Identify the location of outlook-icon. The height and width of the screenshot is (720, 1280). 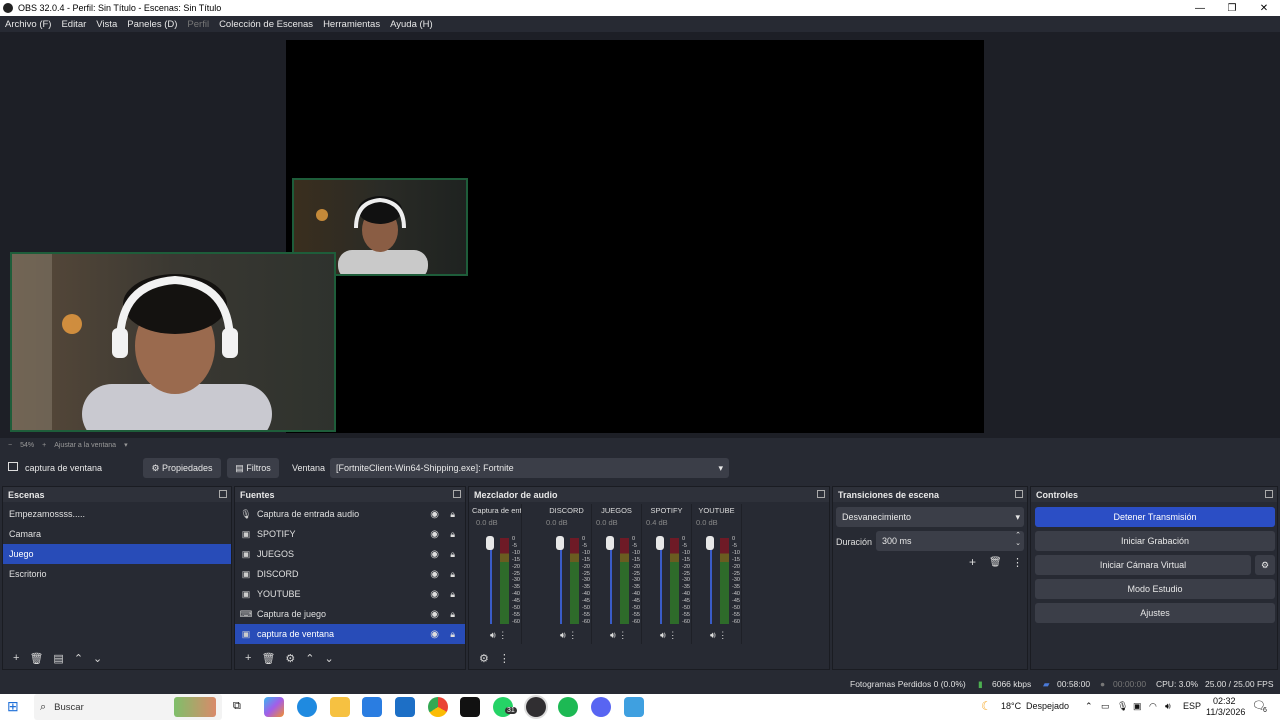
(405, 707).